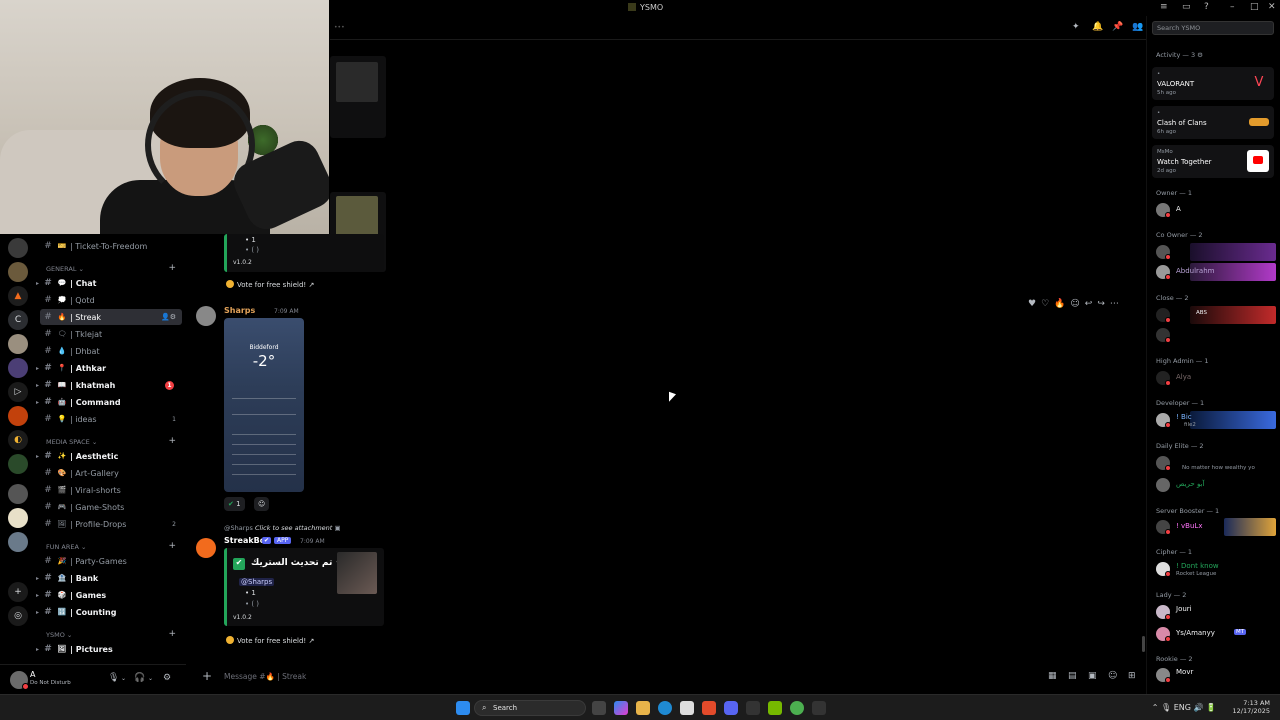 The width and height of the screenshot is (1280, 720). I want to click on chat-scrollbar, so click(1143, 644).